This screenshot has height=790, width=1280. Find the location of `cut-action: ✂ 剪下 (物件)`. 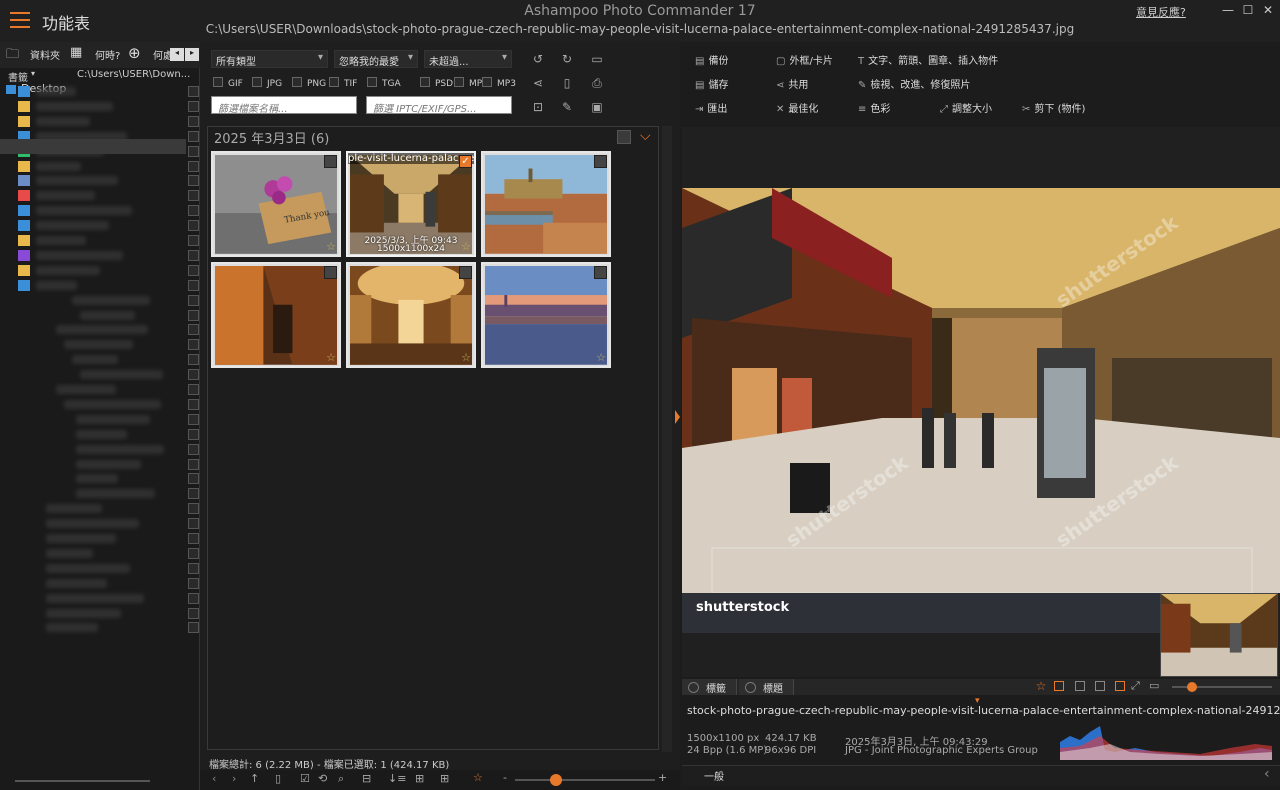

cut-action: ✂ 剪下 (物件) is located at coordinates (1053, 107).